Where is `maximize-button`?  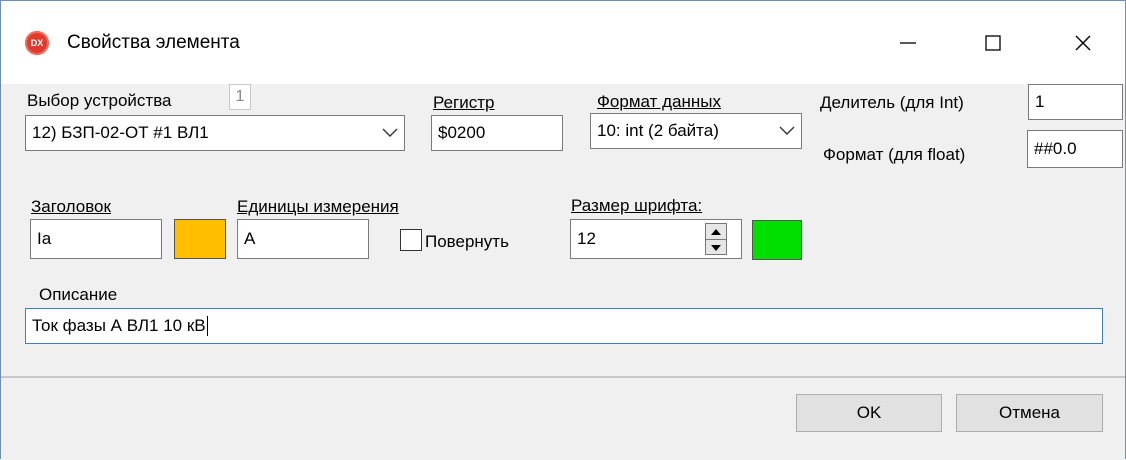 maximize-button is located at coordinates (993, 43).